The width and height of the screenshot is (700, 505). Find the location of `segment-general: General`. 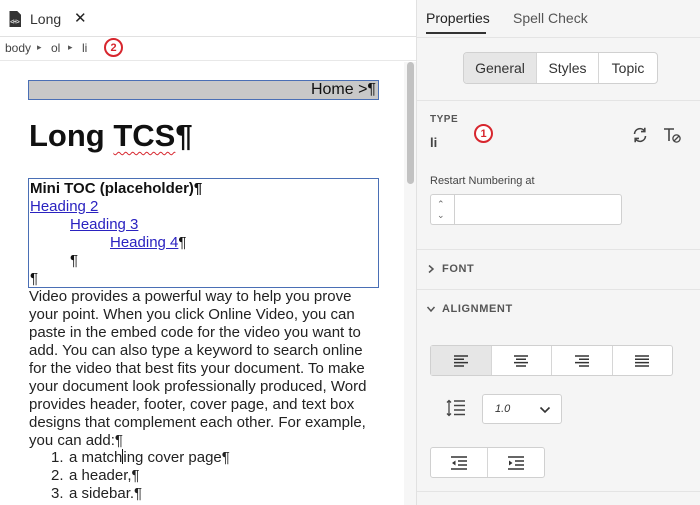

segment-general: General is located at coordinates (500, 68).